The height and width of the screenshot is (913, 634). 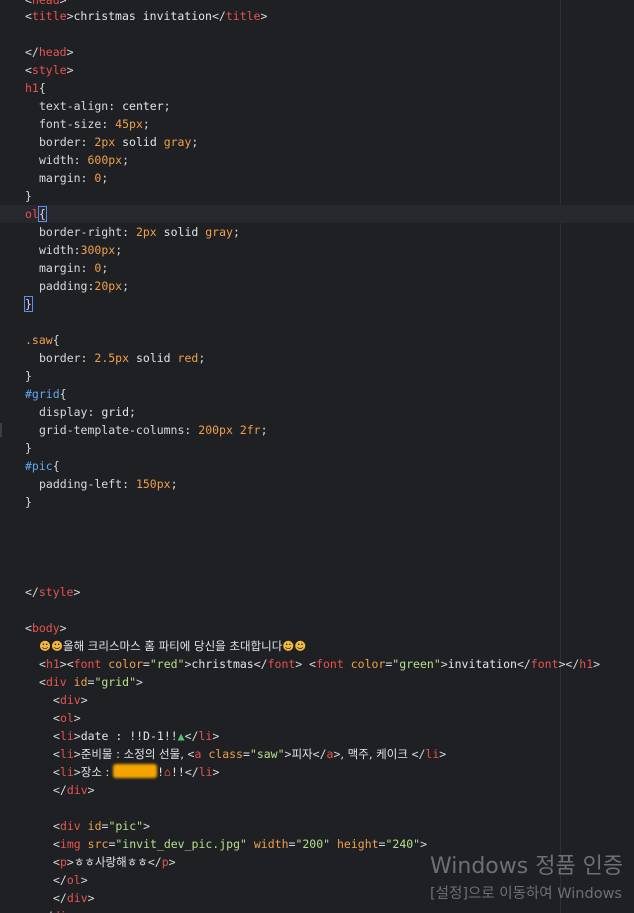 I want to click on css-value: red, so click(x=188, y=358).